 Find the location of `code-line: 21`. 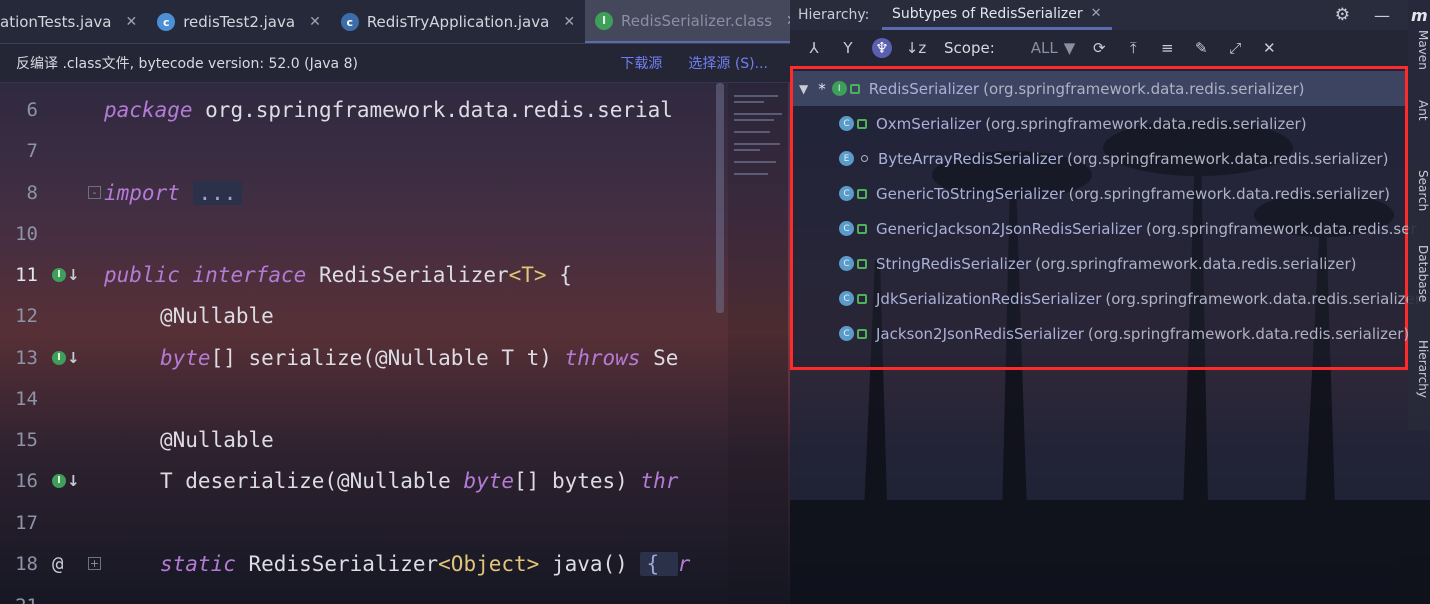

code-line: 21 is located at coordinates (364, 594).